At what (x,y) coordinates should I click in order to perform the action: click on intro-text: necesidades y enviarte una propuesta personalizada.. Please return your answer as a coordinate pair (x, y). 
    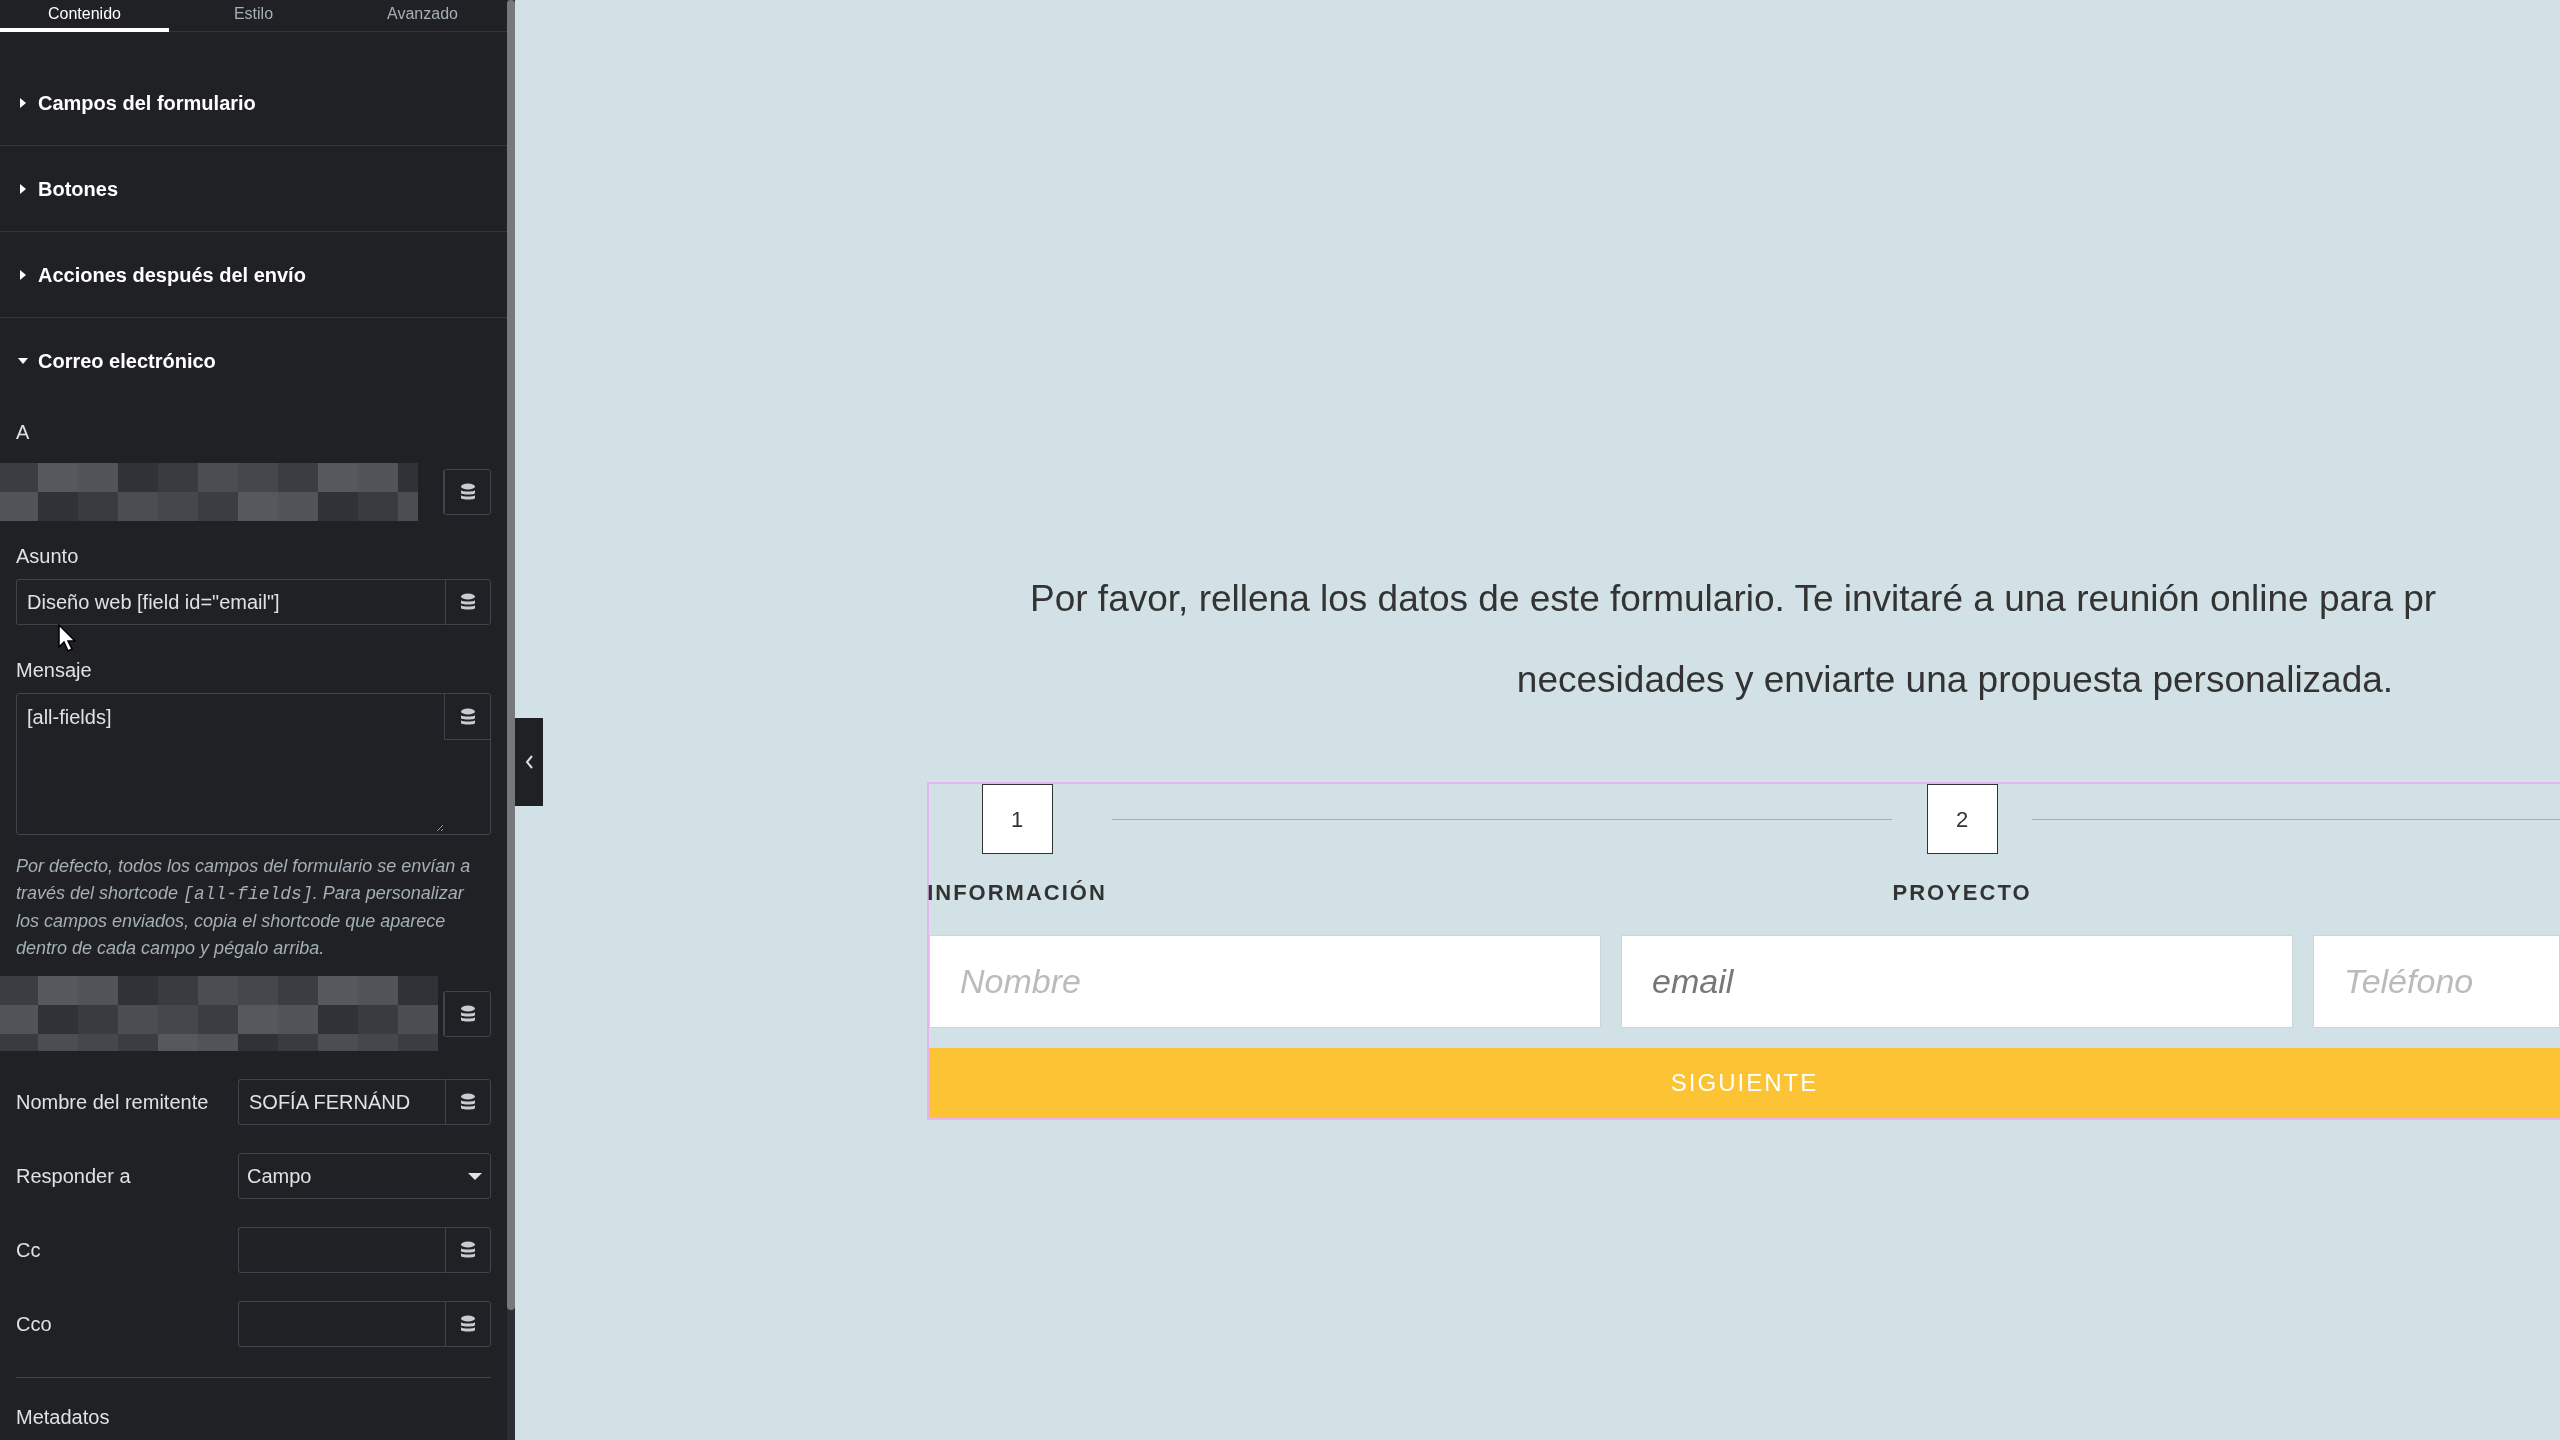
    Looking at the image, I should click on (1955, 680).